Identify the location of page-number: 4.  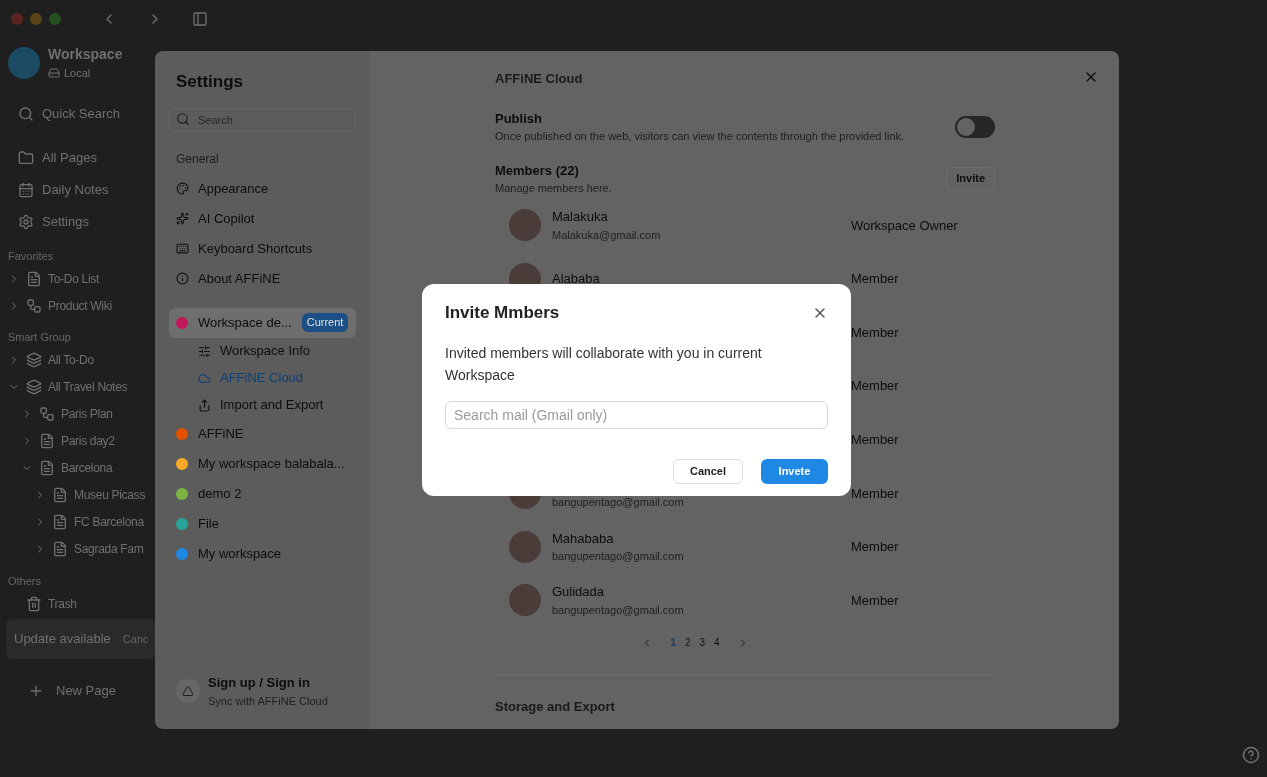
(717, 643).